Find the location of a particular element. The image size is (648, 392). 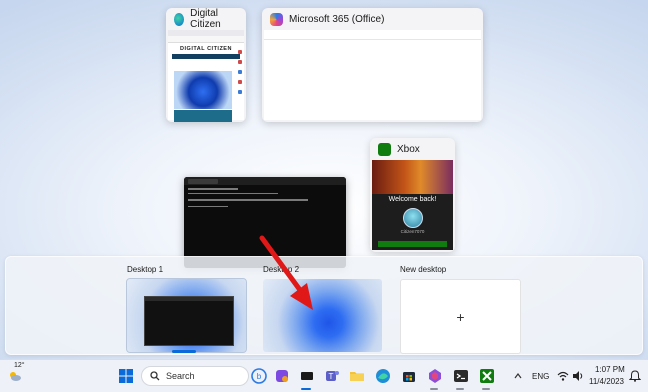

new-desktop: New desktop + is located at coordinates (460, 309).